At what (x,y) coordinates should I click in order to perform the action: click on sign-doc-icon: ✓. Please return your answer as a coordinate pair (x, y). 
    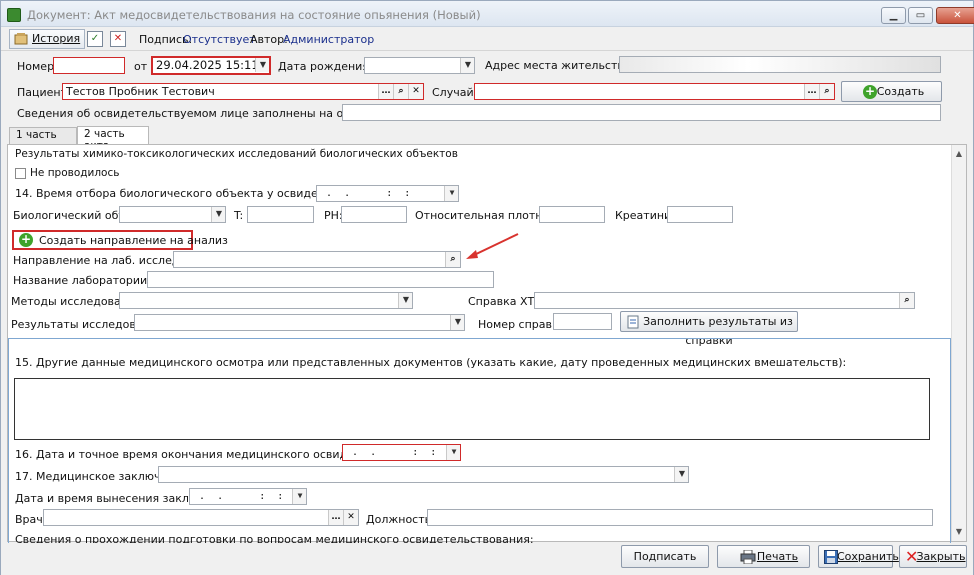
    Looking at the image, I should click on (95, 39).